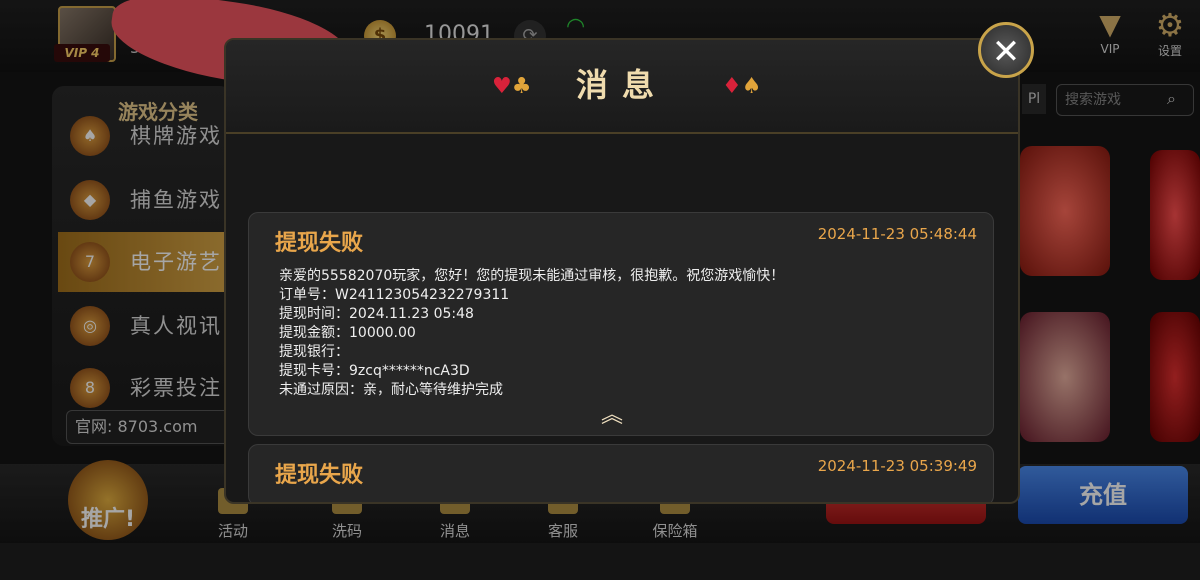  I want to click on message-line: 提现金额：10000.00, so click(347, 333).